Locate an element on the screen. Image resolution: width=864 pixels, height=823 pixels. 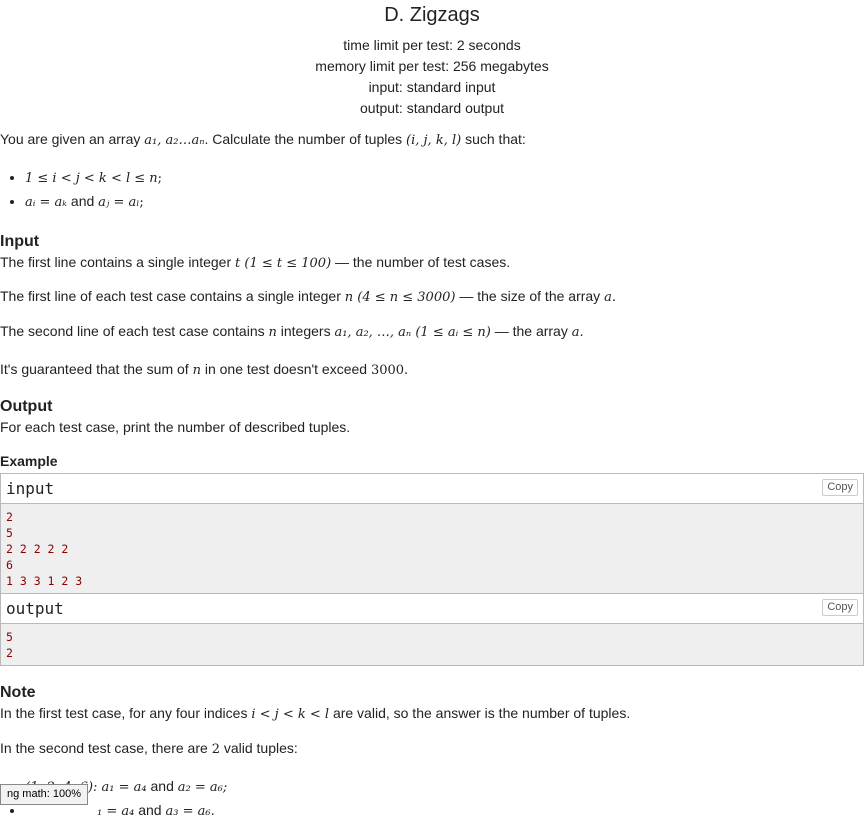
section-title-example: Example is located at coordinates (29, 461).